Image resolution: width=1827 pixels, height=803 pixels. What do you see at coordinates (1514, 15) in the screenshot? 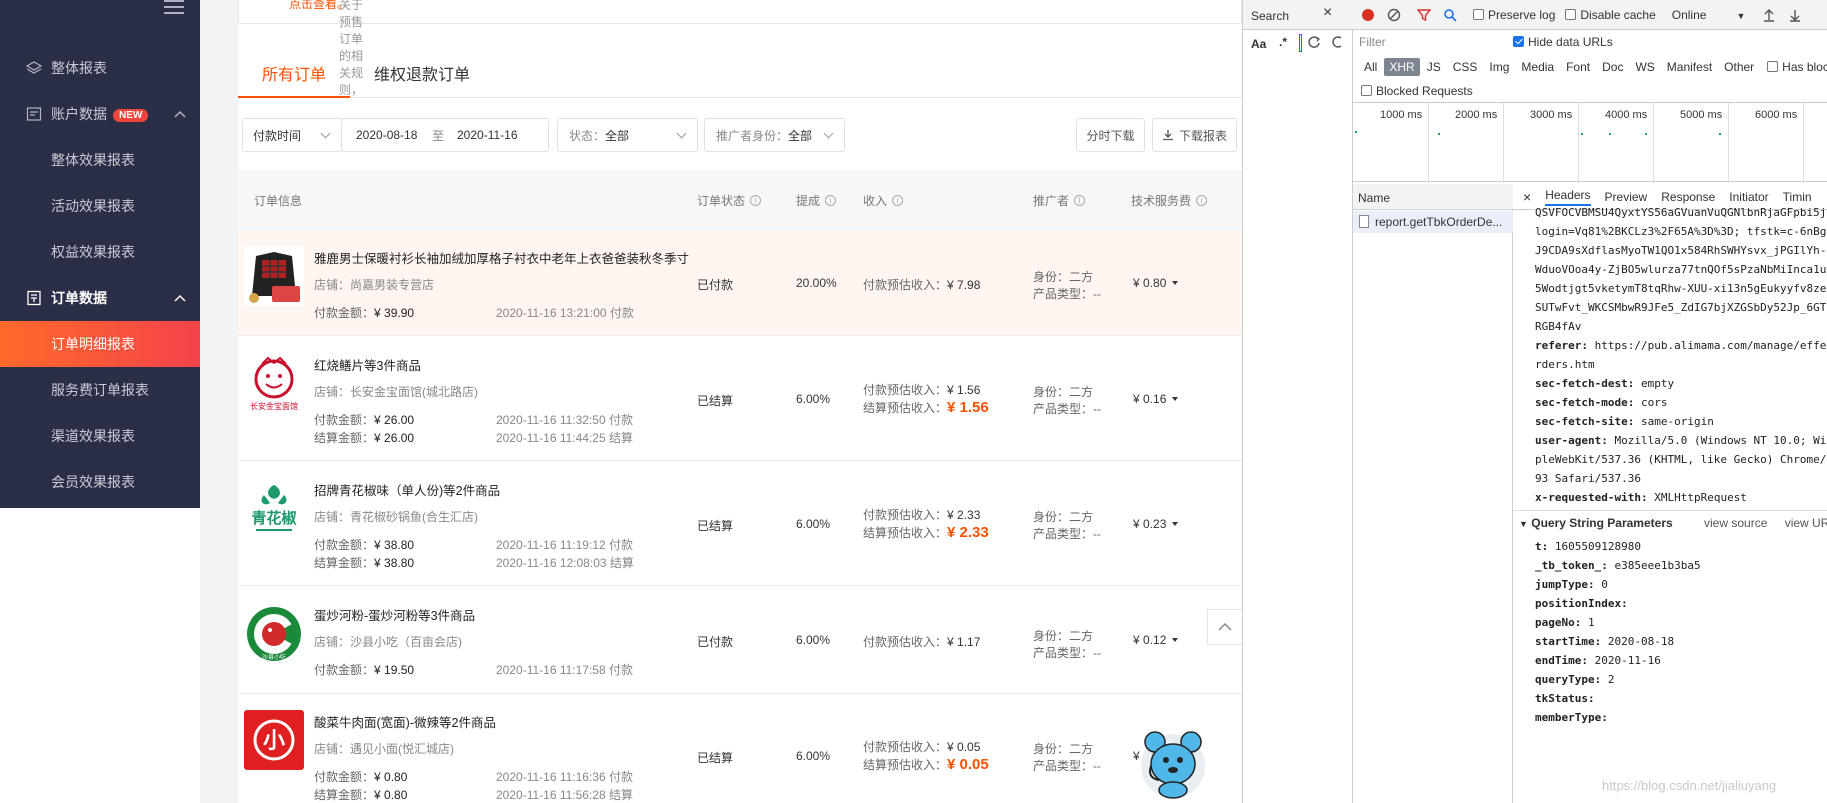
I see `preserve-log-checkbox: Preserve log` at bounding box center [1514, 15].